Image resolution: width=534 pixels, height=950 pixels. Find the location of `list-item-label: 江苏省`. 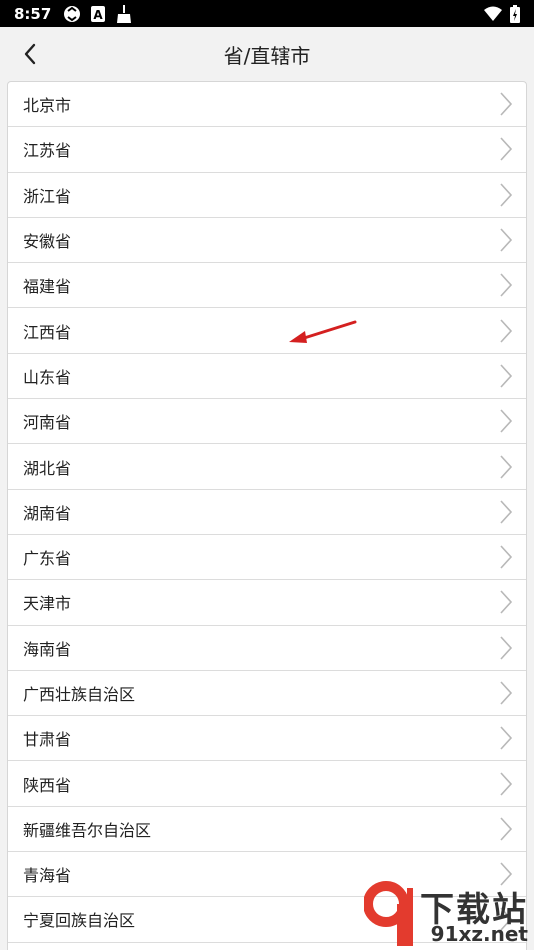

list-item-label: 江苏省 is located at coordinates (47, 151).